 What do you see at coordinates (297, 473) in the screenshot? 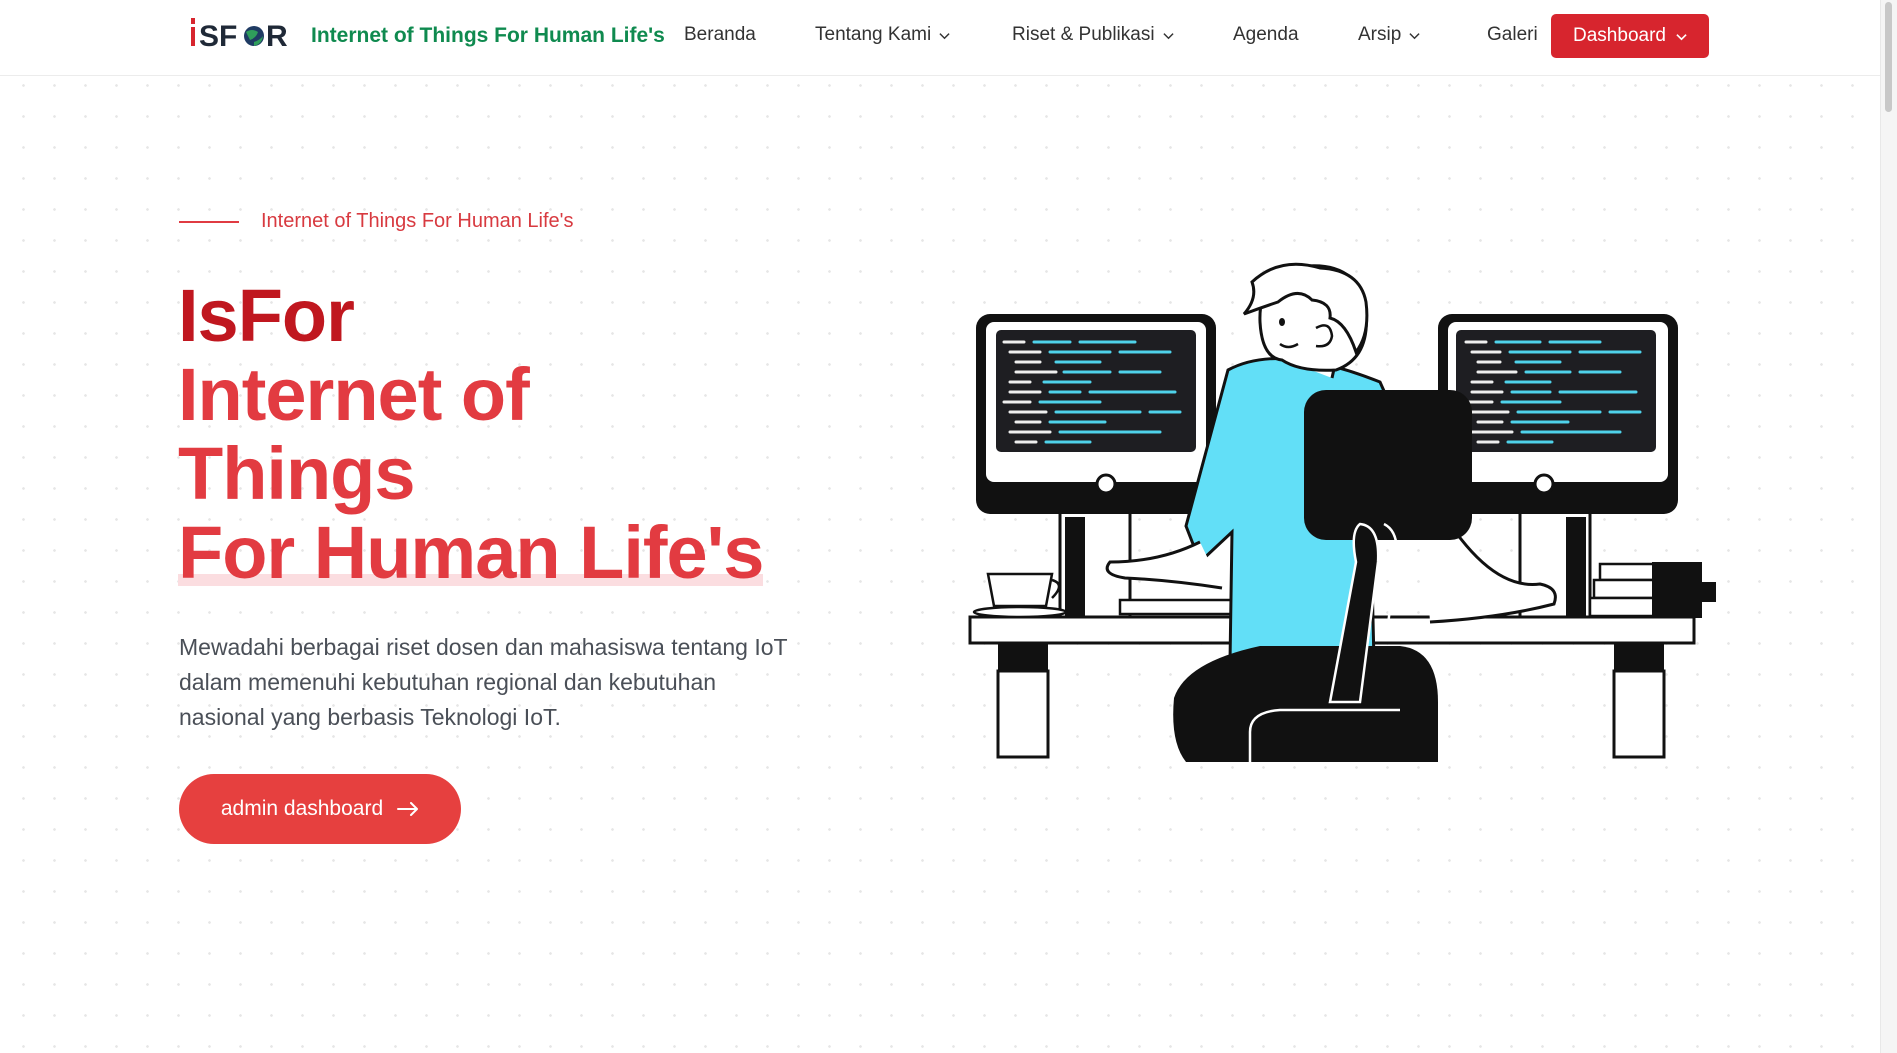
I see `hero-title-line-3: Things` at bounding box center [297, 473].